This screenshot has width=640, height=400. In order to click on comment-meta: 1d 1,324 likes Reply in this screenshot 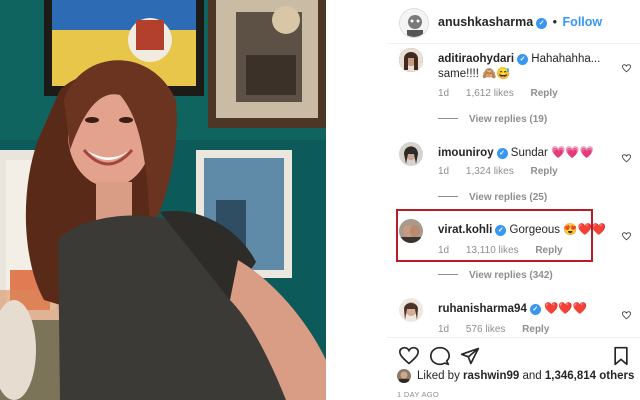, I will do `click(505, 171)`.